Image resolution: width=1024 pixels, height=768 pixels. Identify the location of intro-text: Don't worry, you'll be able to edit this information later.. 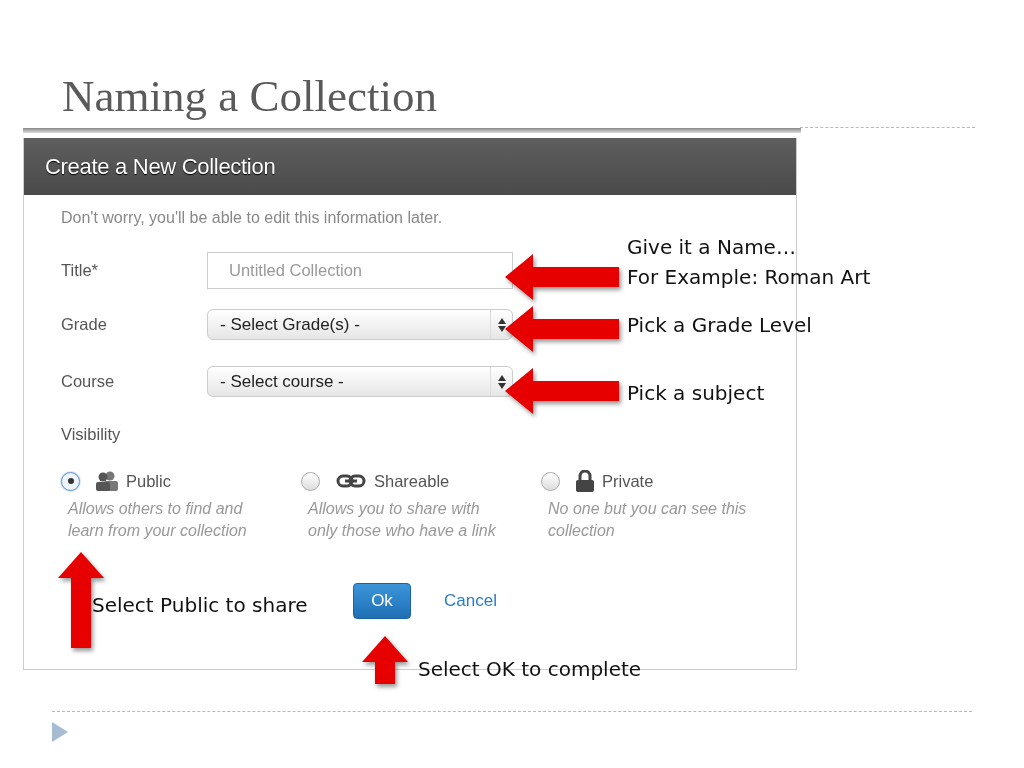
(252, 218).